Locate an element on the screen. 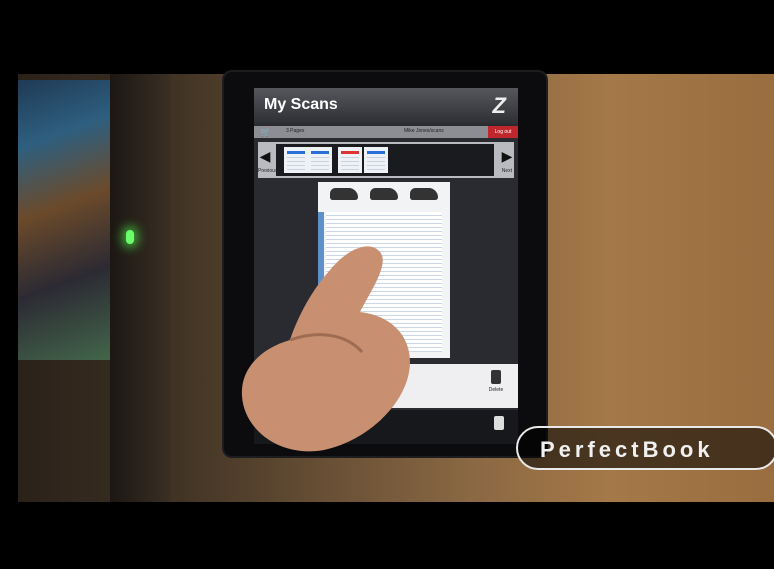 The image size is (774, 569). green-light is located at coordinates (130, 237).